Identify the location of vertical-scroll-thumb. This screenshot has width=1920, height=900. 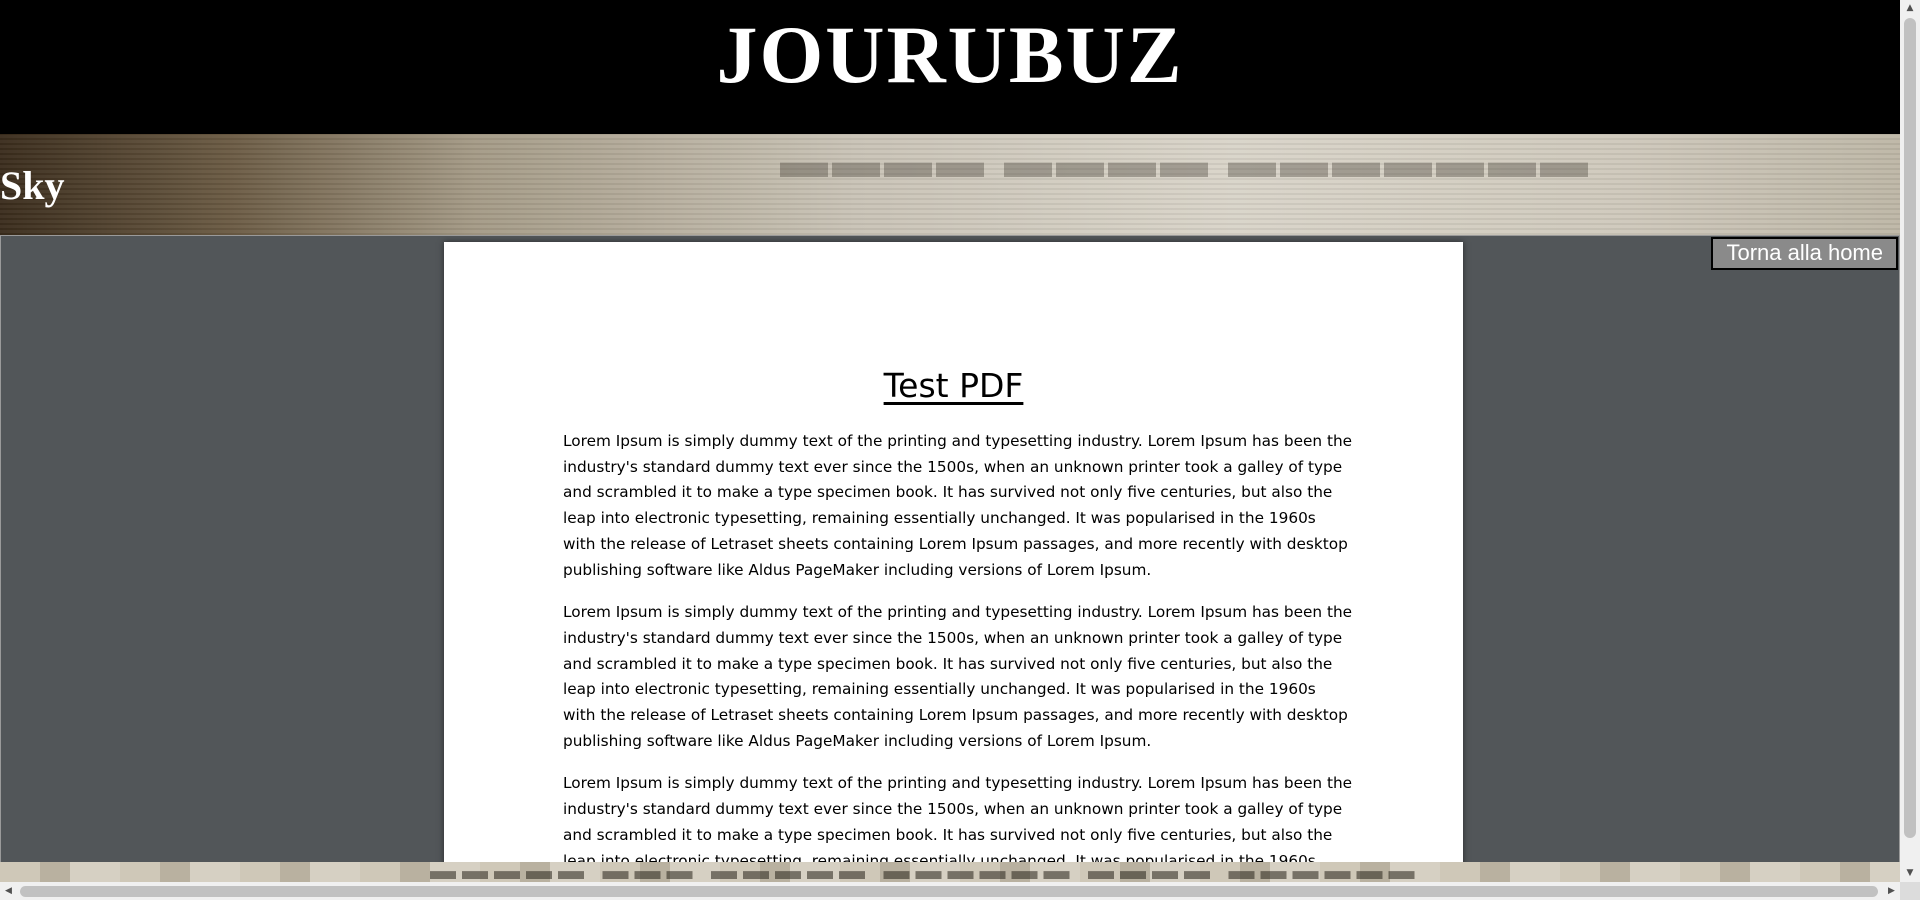
(1910, 428).